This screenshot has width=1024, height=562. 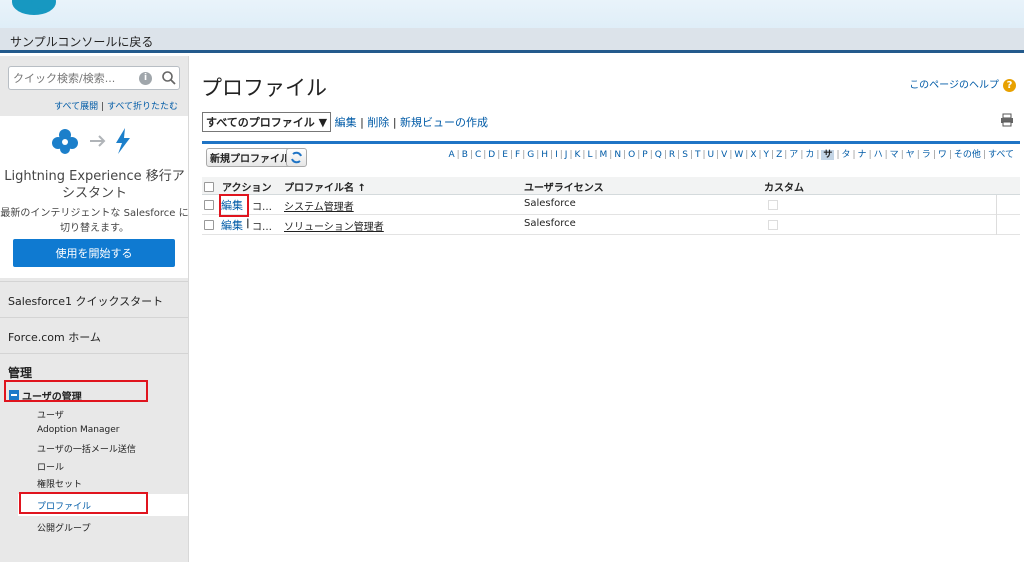 I want to click on highlight-profiles, so click(x=83, y=503).